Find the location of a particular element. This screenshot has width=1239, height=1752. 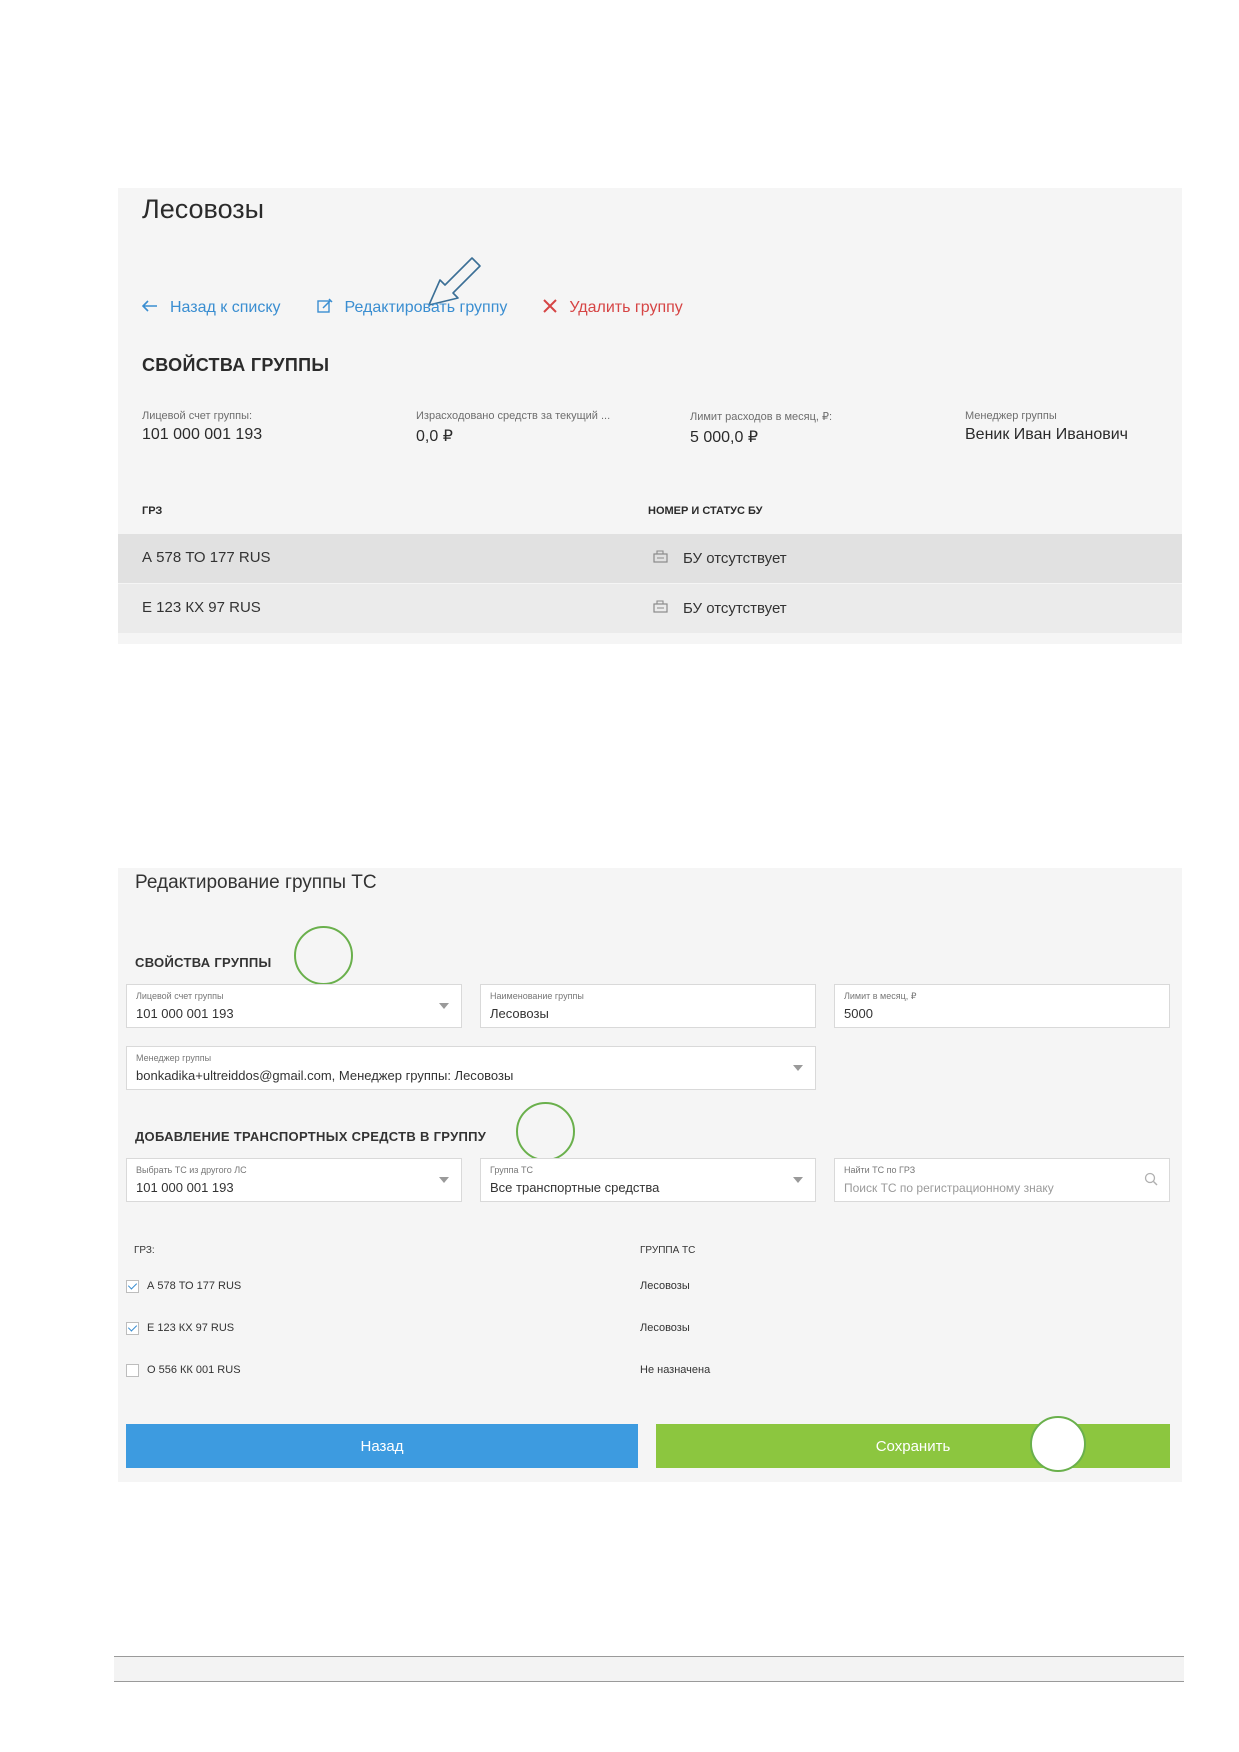

edit-icon is located at coordinates (324, 308).